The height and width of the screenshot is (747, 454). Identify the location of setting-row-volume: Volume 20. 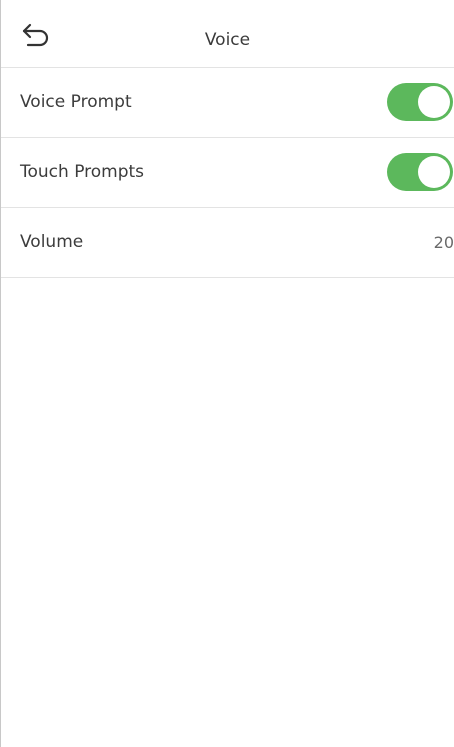
(227, 243).